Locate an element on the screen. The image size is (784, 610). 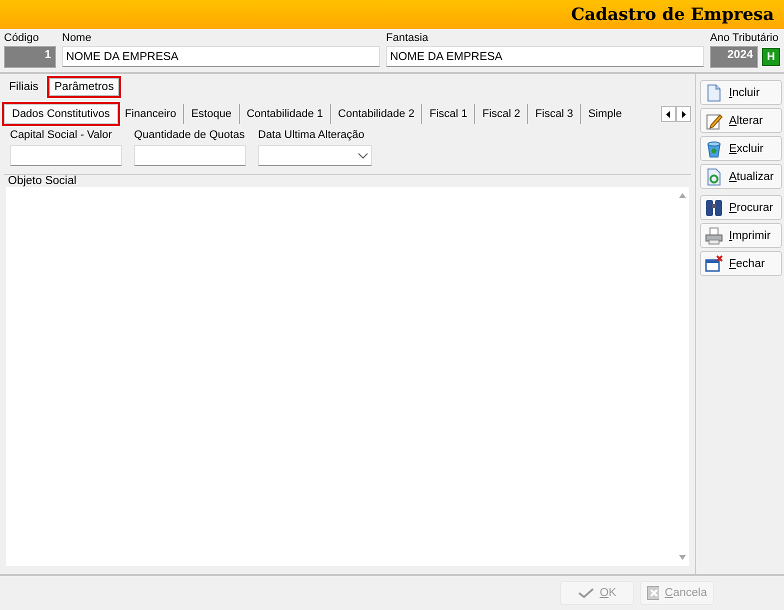
cancel-icon is located at coordinates (653, 593).